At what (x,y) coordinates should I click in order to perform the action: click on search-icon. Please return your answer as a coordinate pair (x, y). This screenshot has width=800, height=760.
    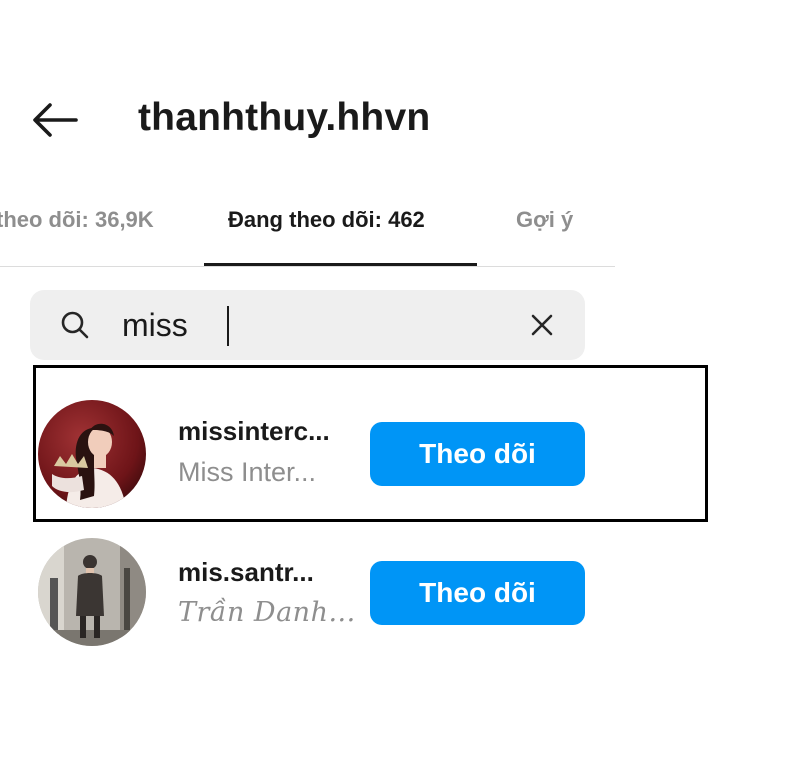
    Looking at the image, I should click on (75, 325).